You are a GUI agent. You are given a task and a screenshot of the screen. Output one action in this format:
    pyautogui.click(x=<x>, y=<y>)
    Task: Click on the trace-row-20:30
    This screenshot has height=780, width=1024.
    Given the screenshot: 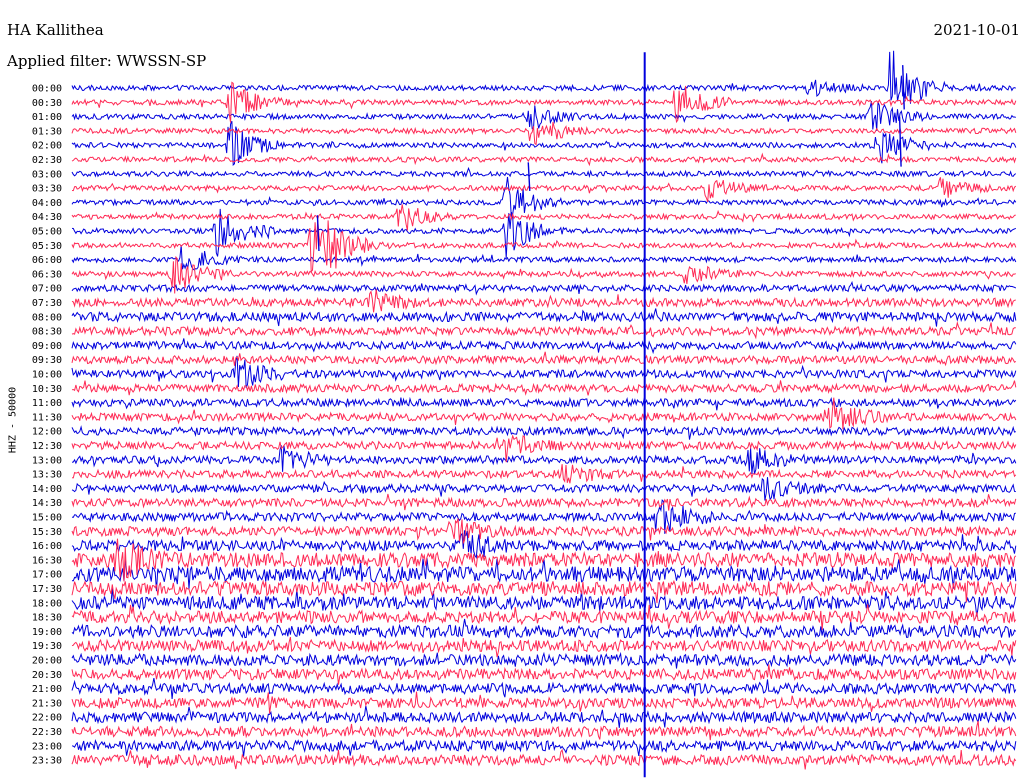 What is the action you would take?
    pyautogui.click(x=544, y=674)
    